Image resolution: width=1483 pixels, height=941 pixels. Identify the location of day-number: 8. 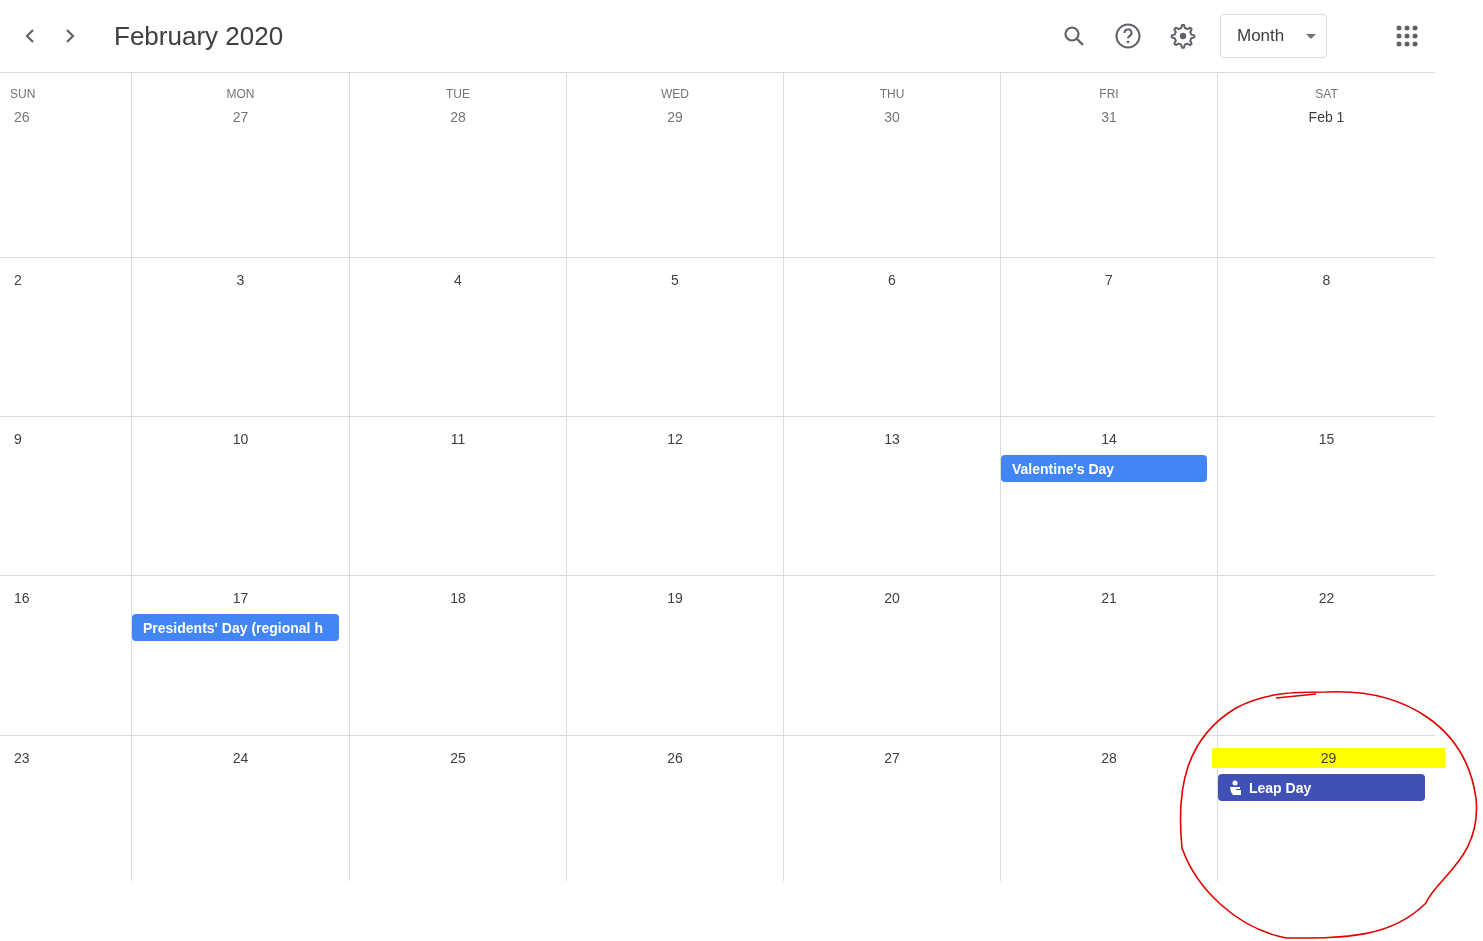
(1326, 280).